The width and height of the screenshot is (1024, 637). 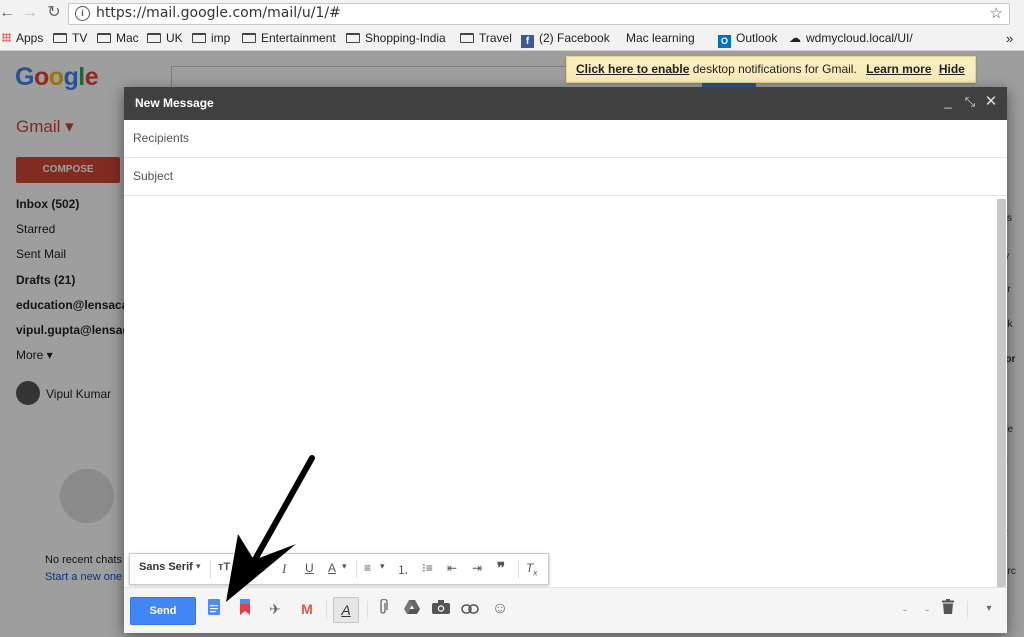 I want to click on annotation-arrow-icon, so click(x=270, y=528).